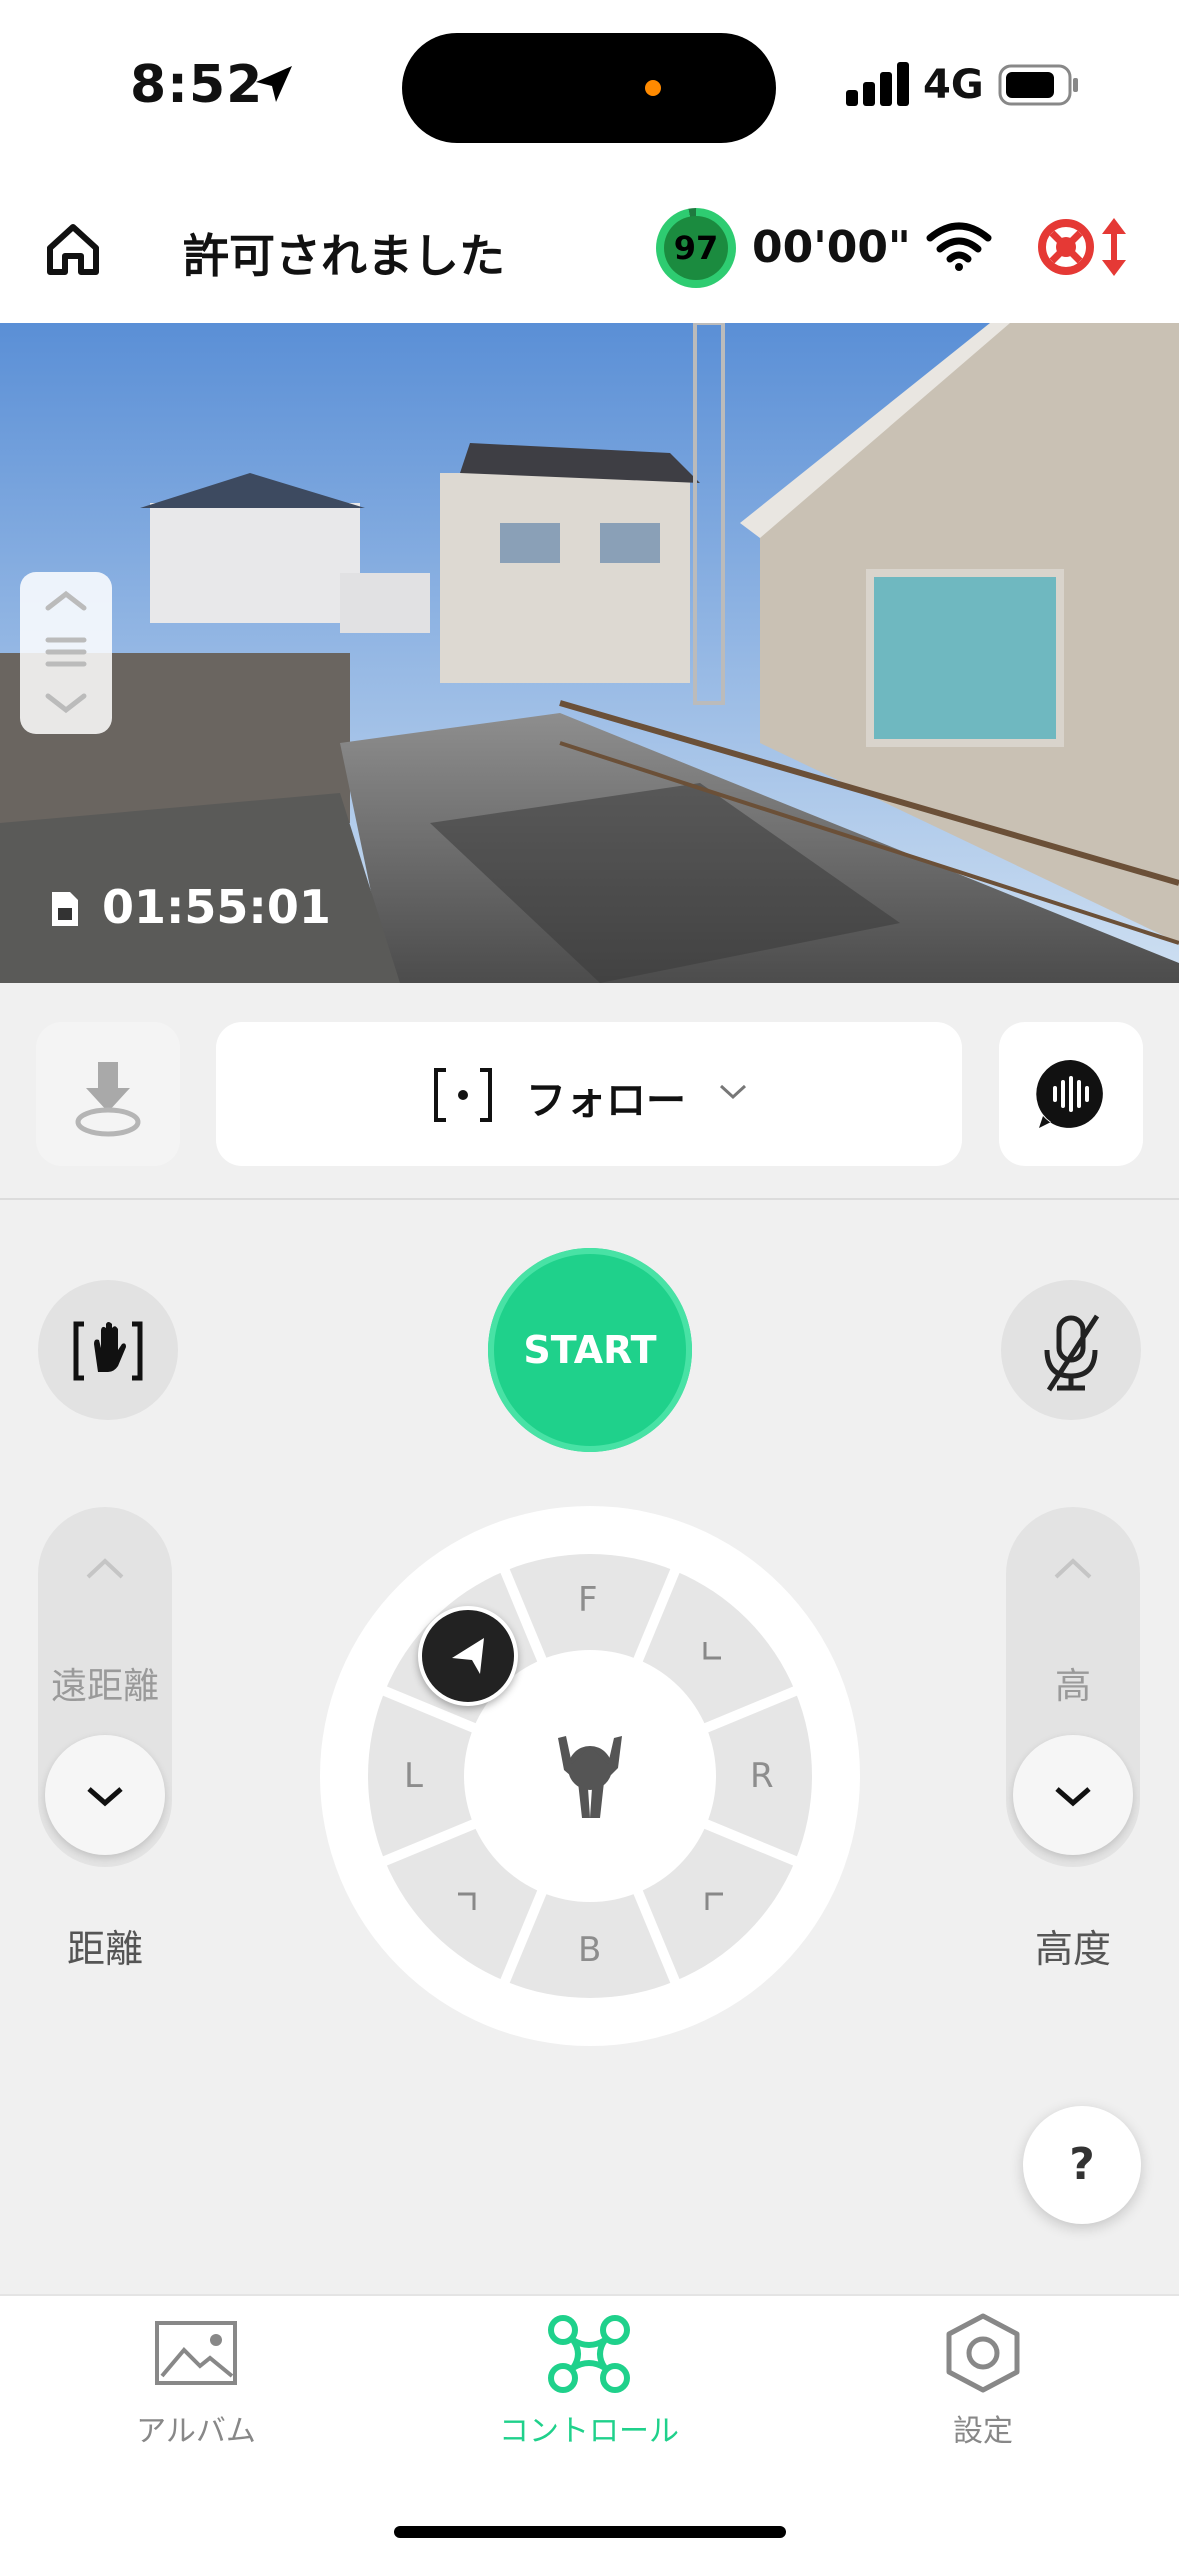  Describe the element at coordinates (983, 2353) in the screenshot. I see `settings-hexagon-icon` at that location.